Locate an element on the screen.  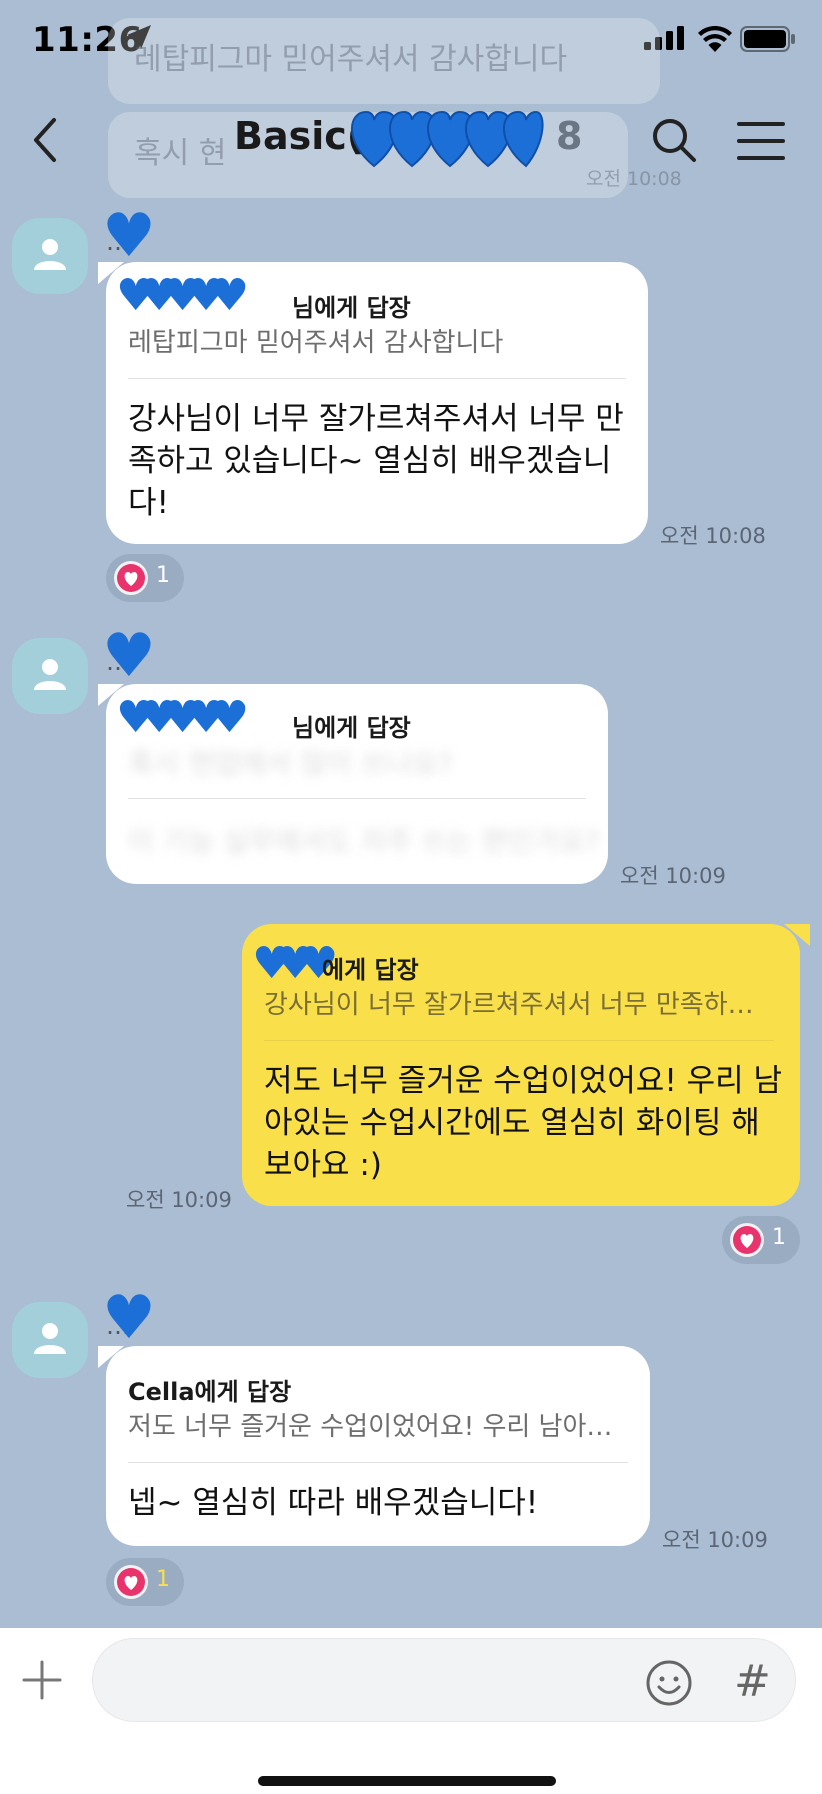
member-count: 8 is located at coordinates (569, 136).